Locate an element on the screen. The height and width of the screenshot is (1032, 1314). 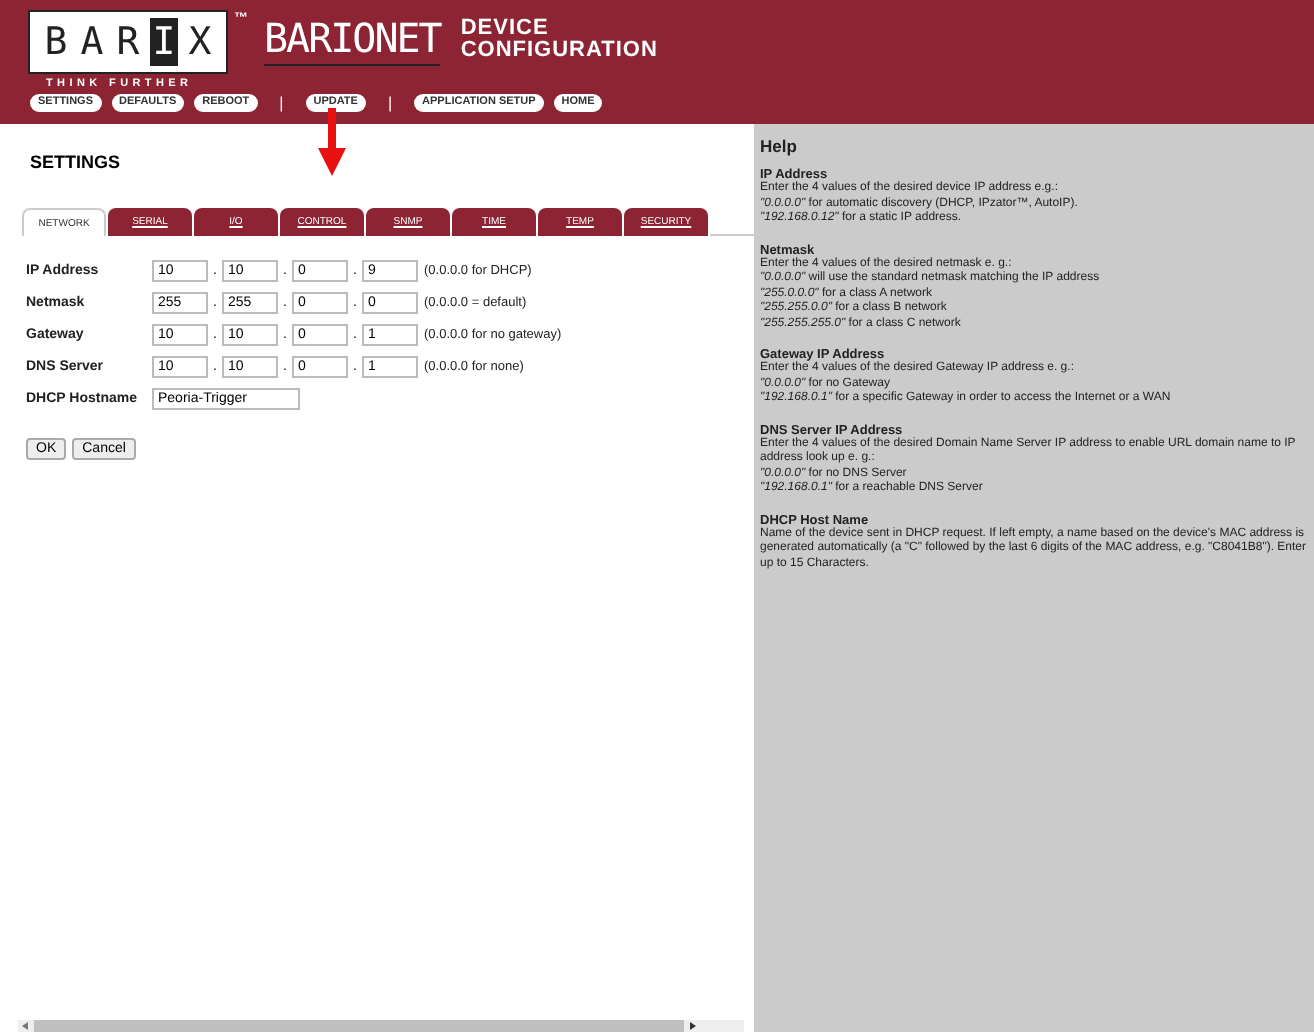
logo-letter: X is located at coordinates (200, 42).